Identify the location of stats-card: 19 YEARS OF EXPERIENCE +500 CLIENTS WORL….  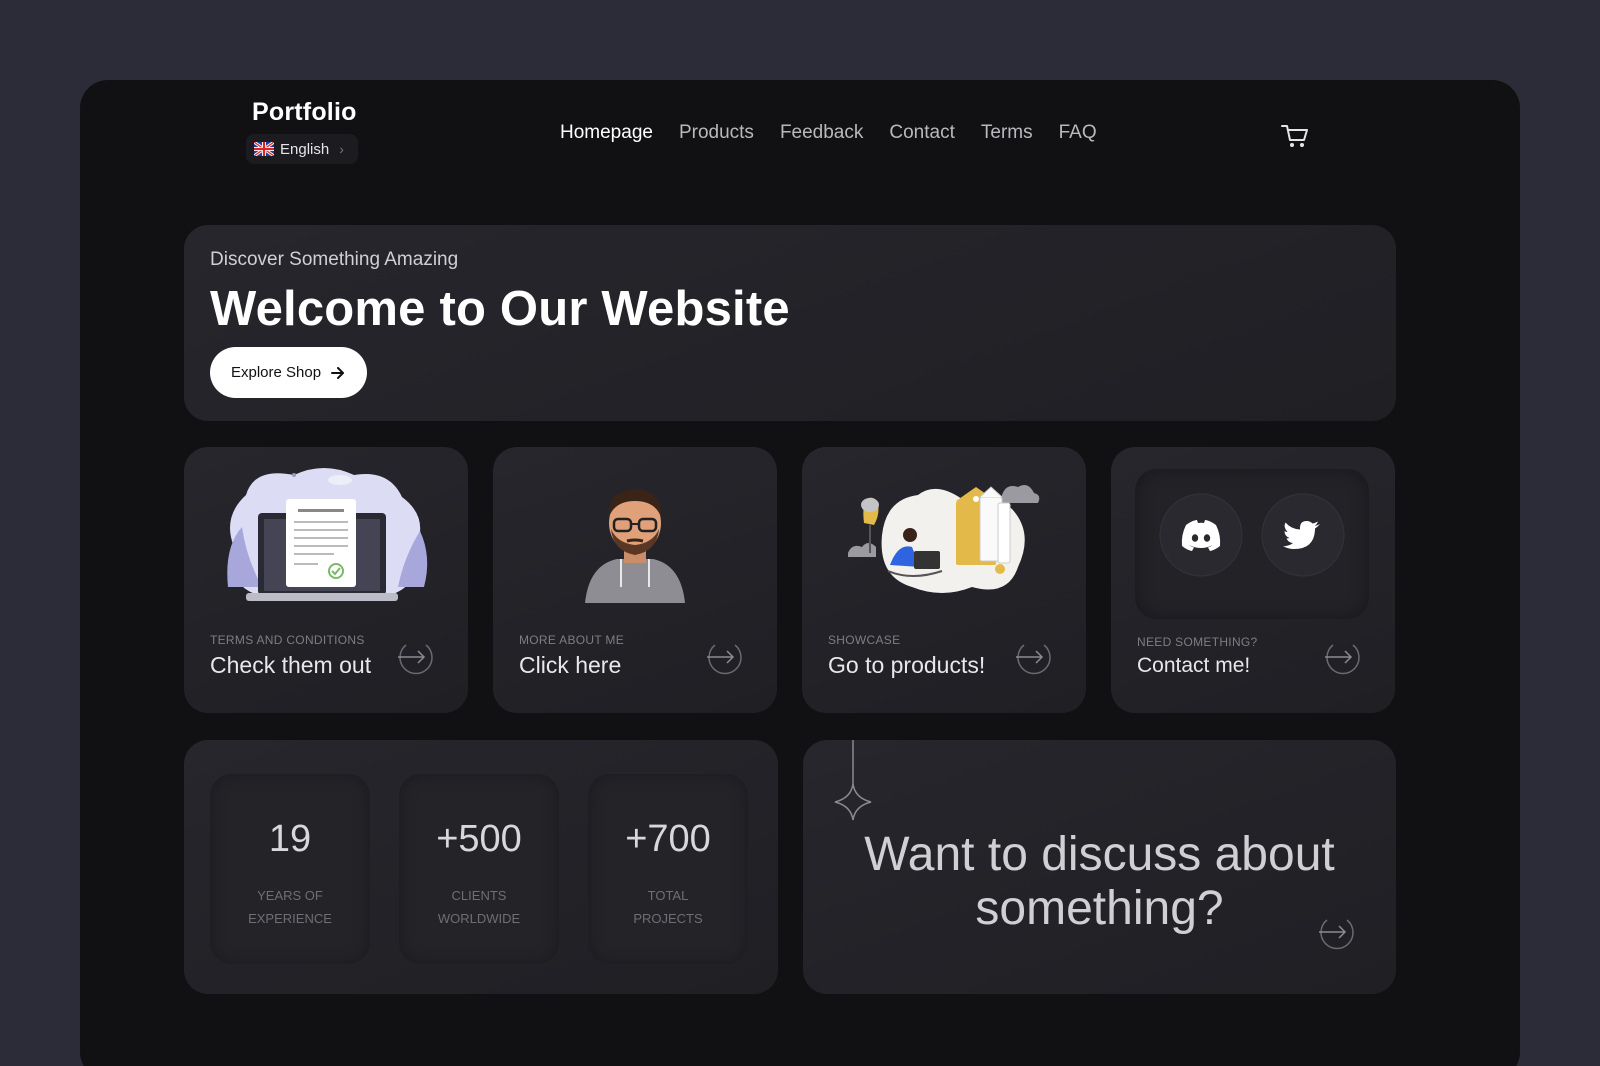
(481, 867).